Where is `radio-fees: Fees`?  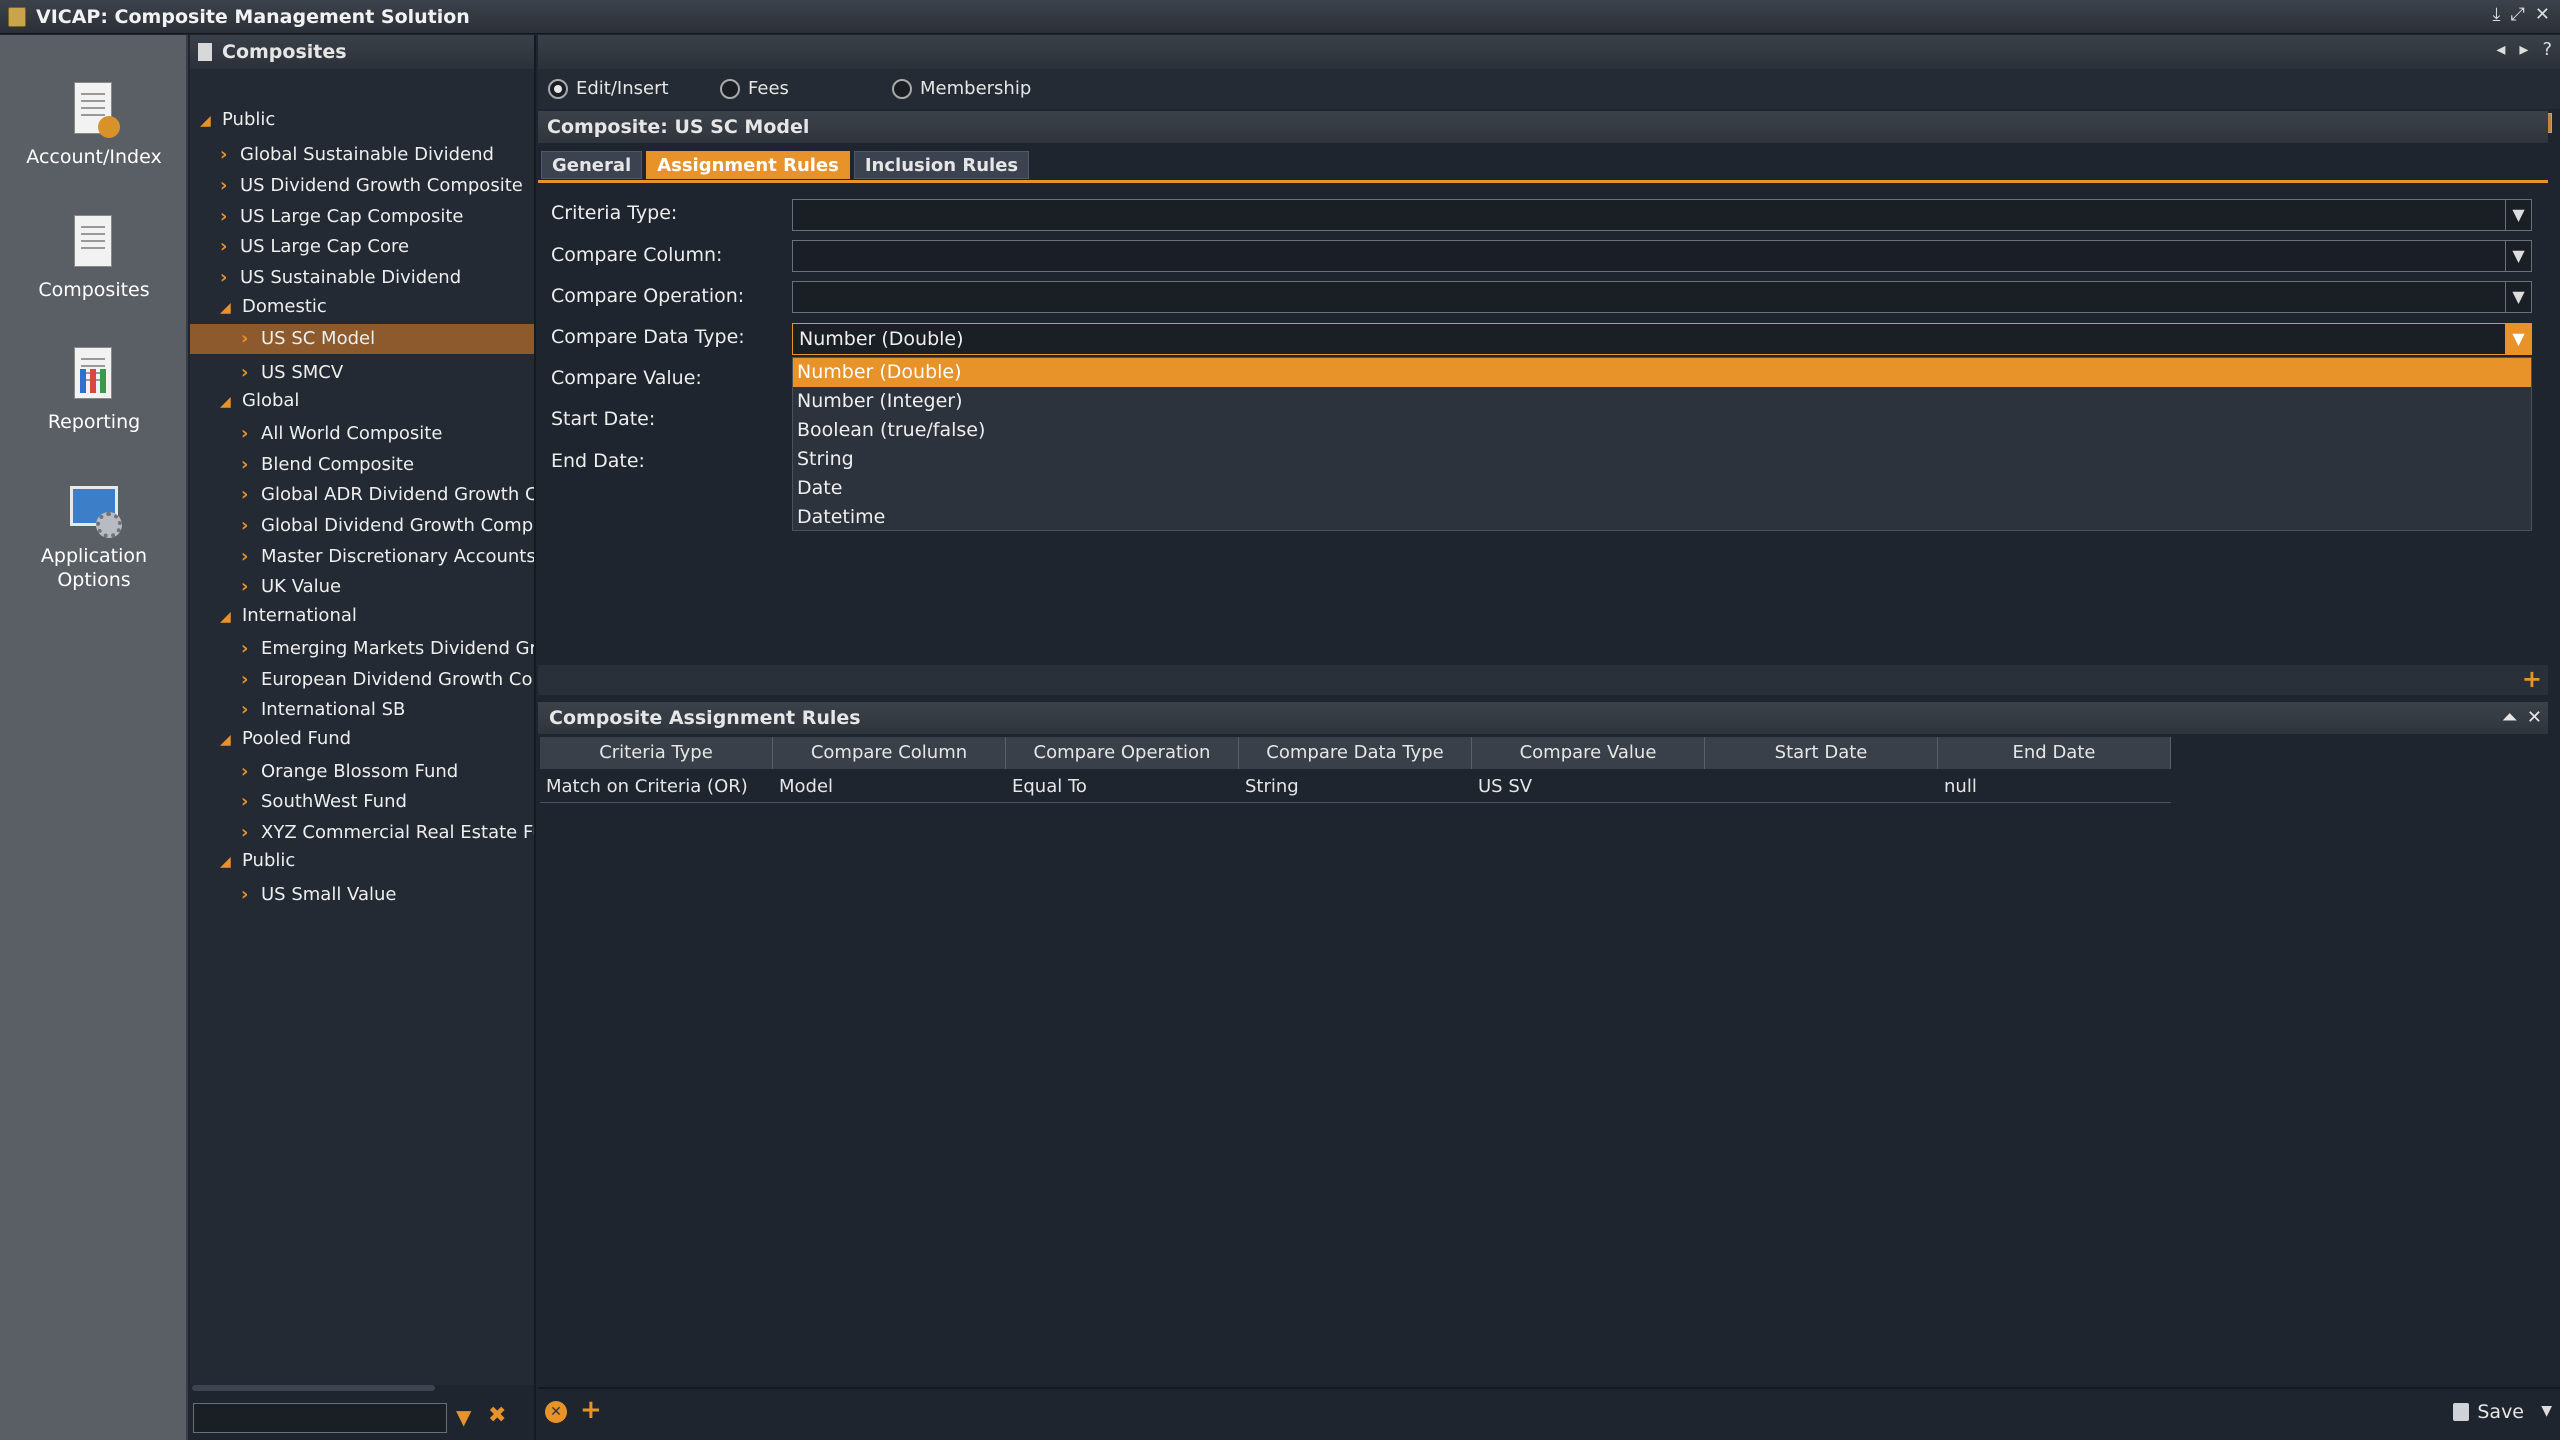
radio-fees: Fees is located at coordinates (754, 88).